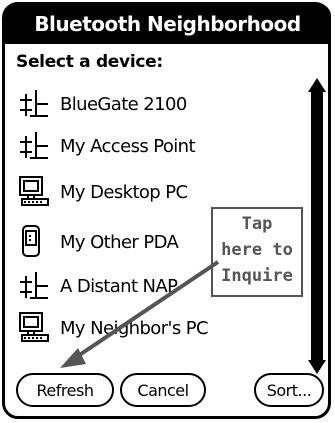  Describe the element at coordinates (89, 62) in the screenshot. I see `select-device-prompt: Select a device:` at that location.